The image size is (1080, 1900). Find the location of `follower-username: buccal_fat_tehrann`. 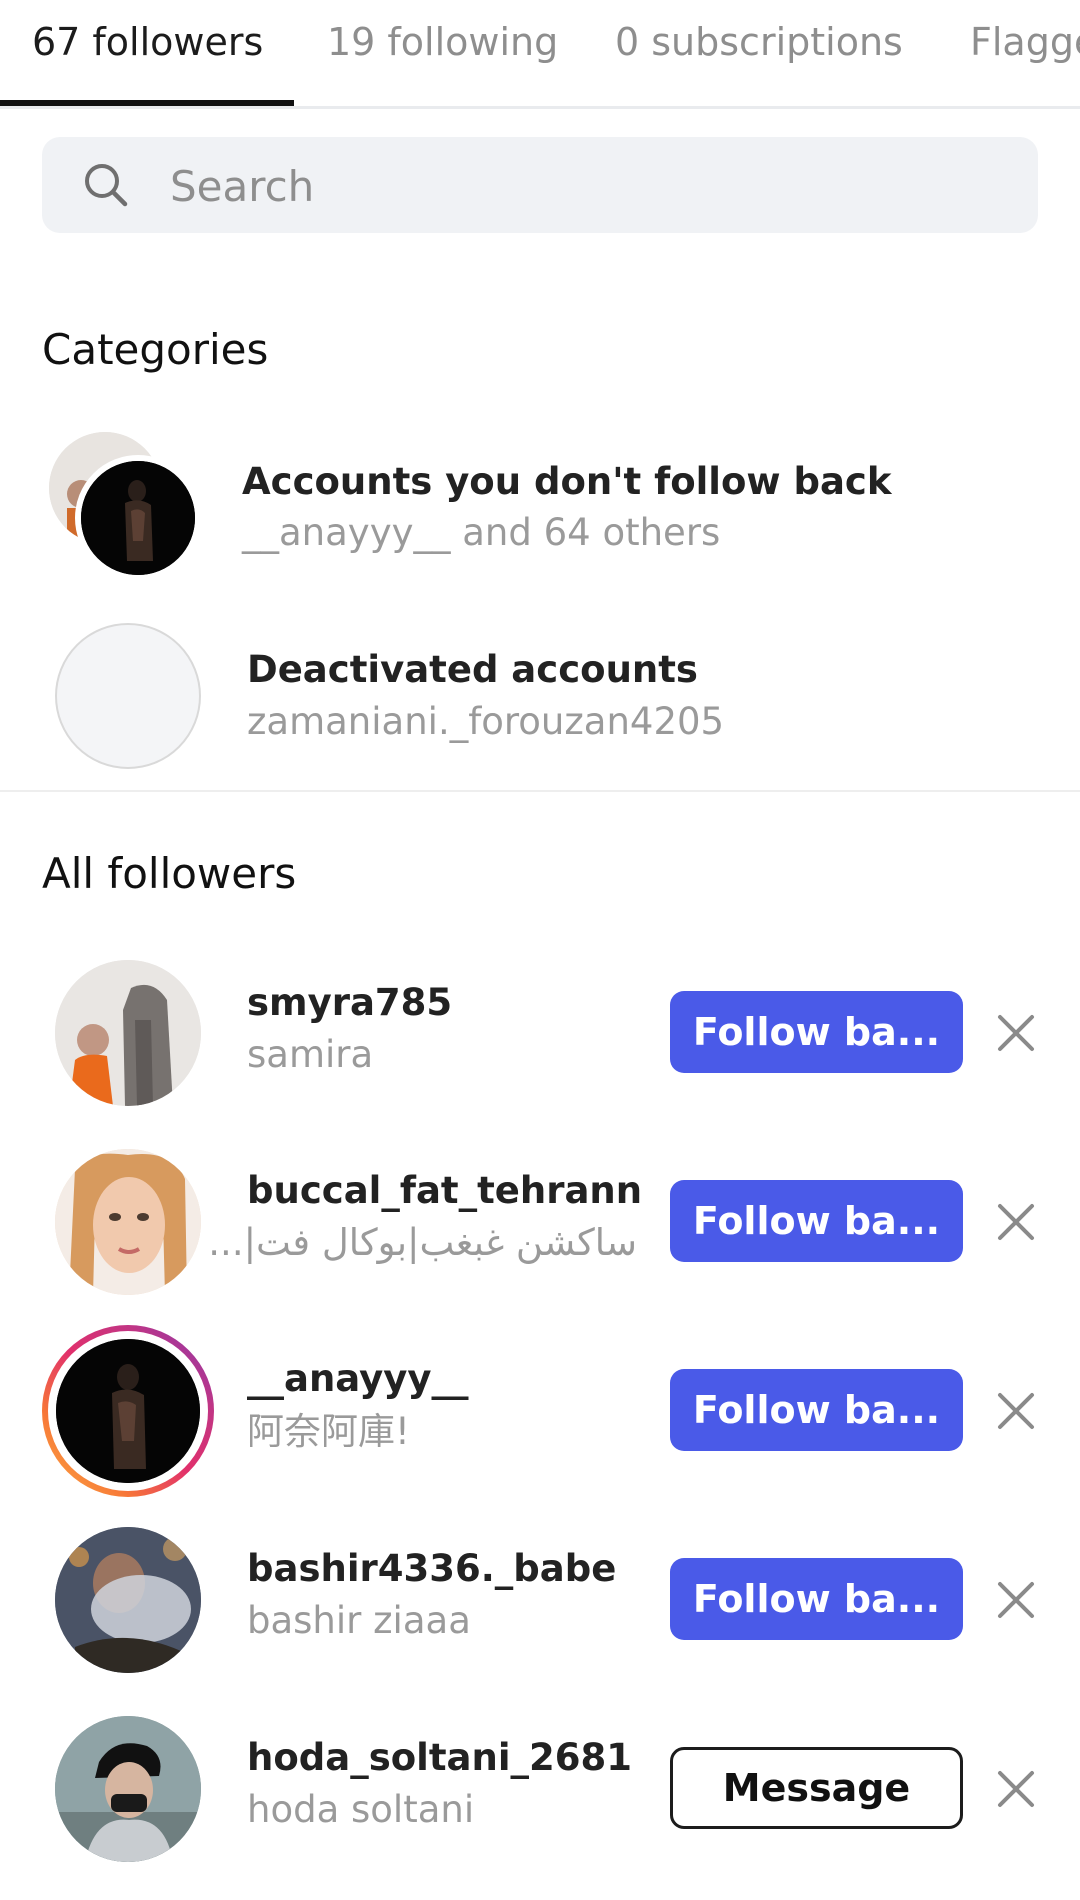

follower-username: buccal_fat_tehrann is located at coordinates (445, 1190).